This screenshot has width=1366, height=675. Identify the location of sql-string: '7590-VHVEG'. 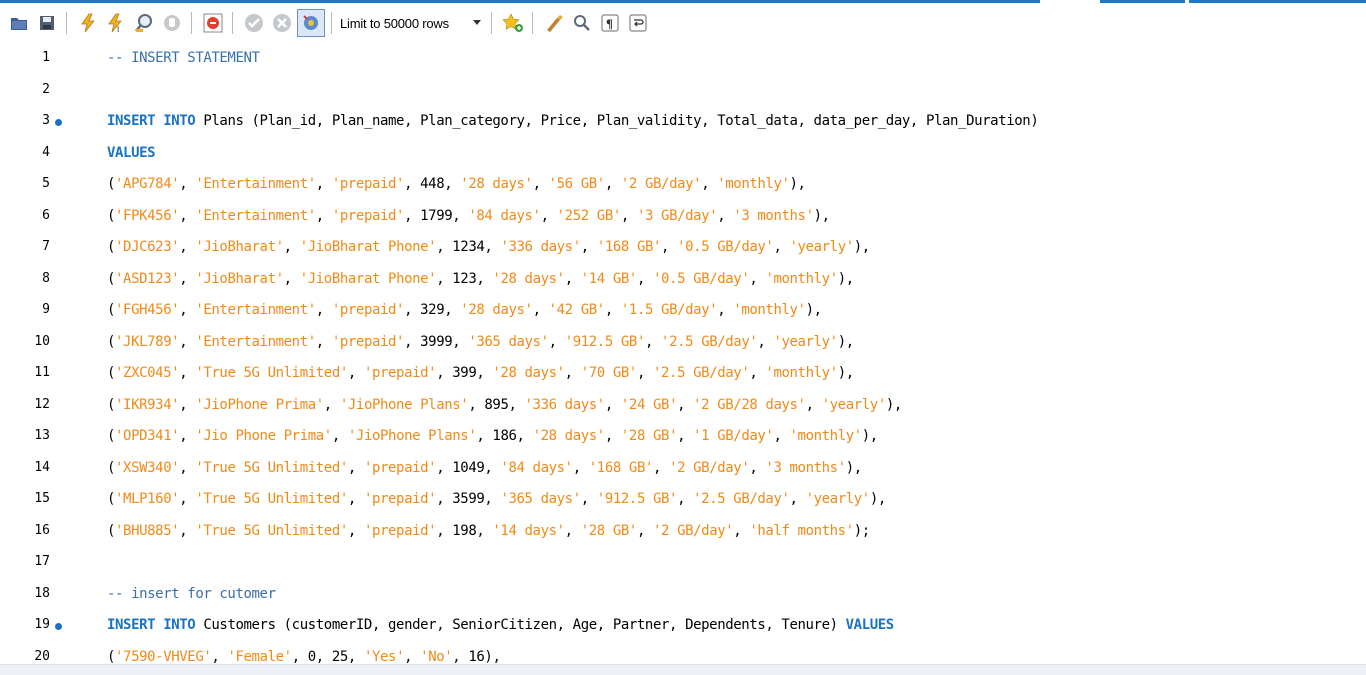
(163, 656).